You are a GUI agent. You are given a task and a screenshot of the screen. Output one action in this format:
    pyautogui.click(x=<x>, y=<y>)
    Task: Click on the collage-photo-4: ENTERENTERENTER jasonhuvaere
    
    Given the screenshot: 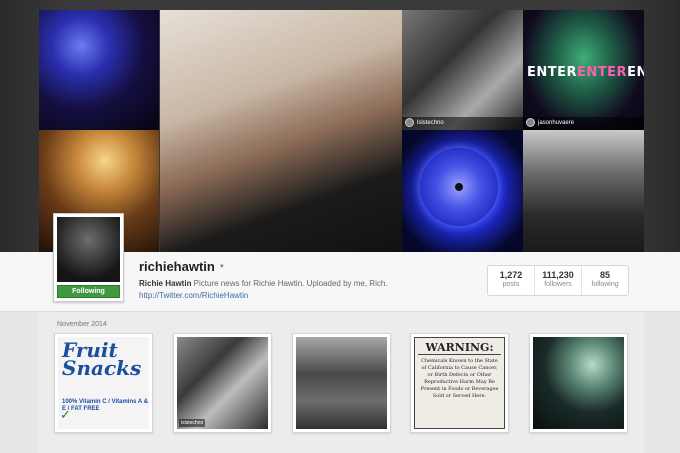 What is the action you would take?
    pyautogui.click(x=583, y=70)
    